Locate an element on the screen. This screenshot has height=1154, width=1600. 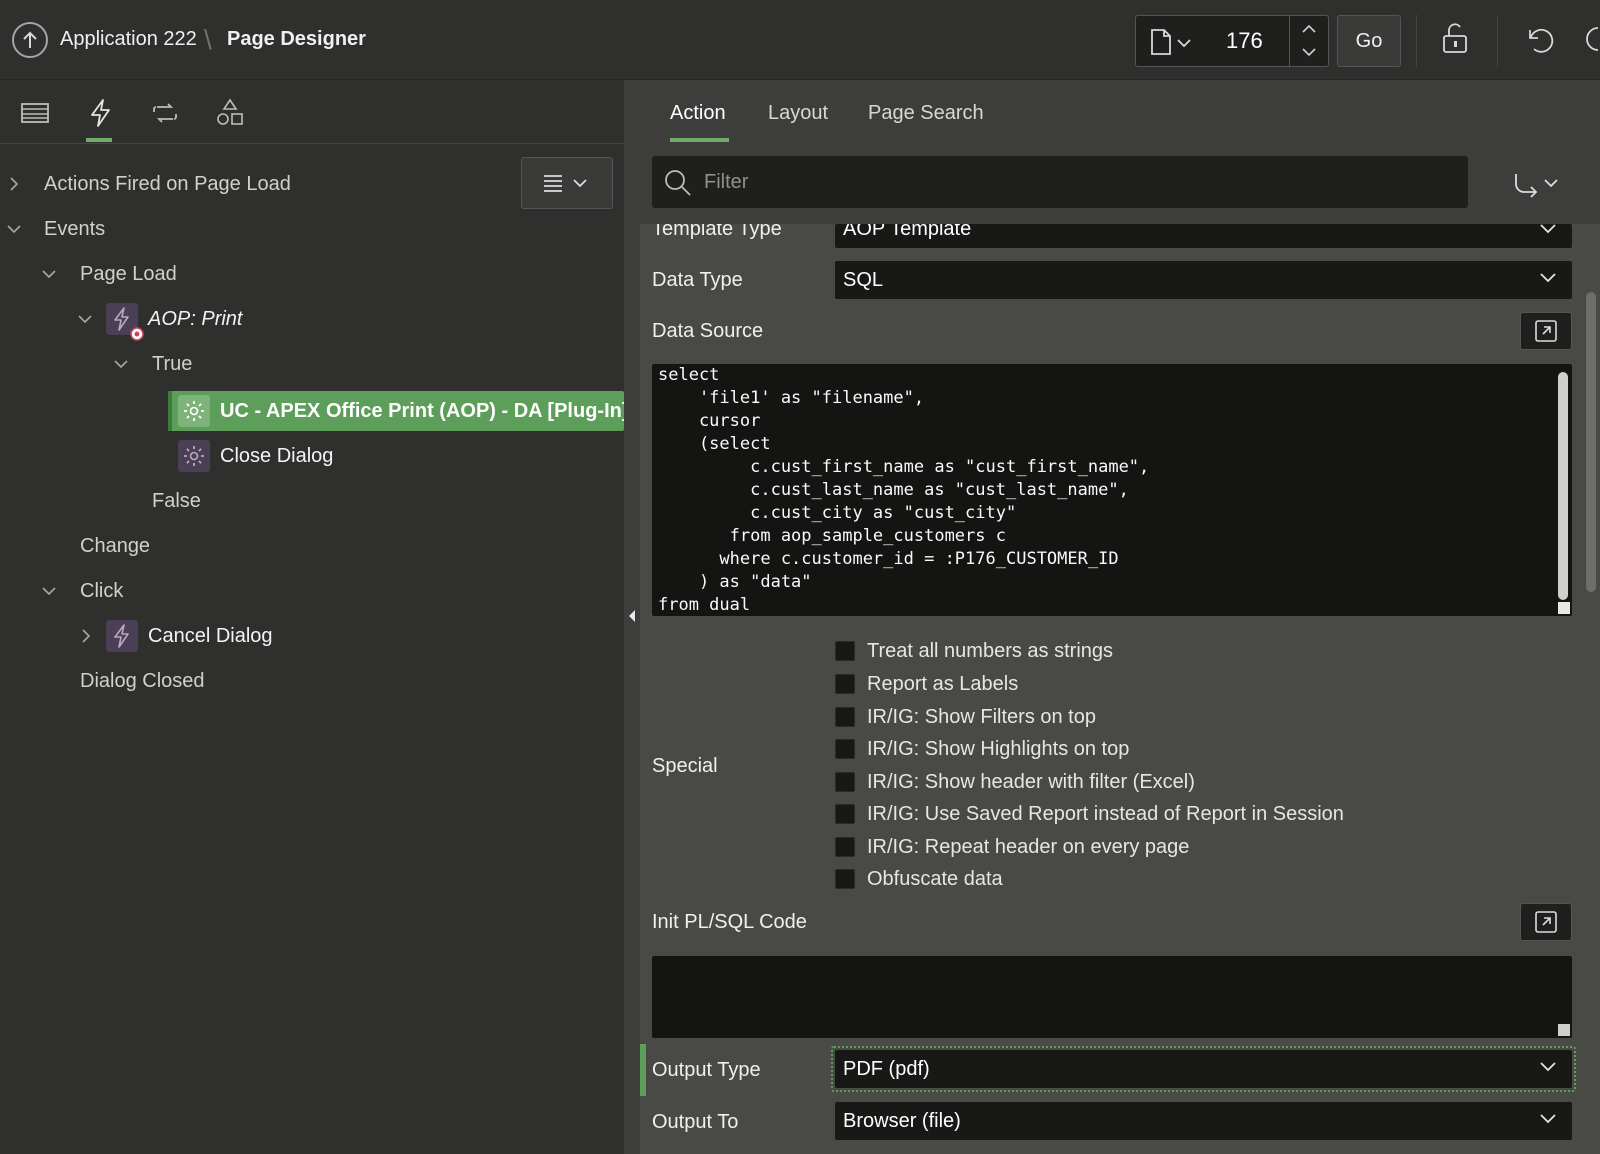
special-option-checkbox: IR/IG: Repeat header on every page is located at coordinates (1012, 847).